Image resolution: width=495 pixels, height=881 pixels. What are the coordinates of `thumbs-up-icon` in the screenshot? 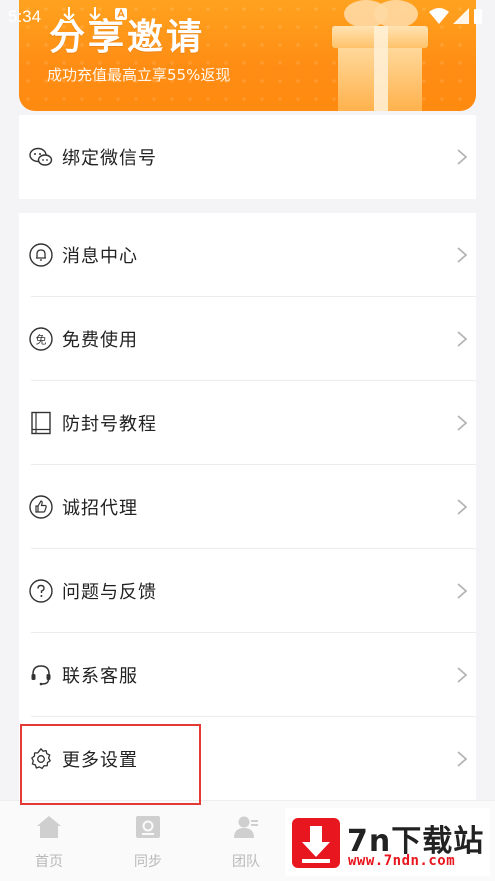 It's located at (41, 507).